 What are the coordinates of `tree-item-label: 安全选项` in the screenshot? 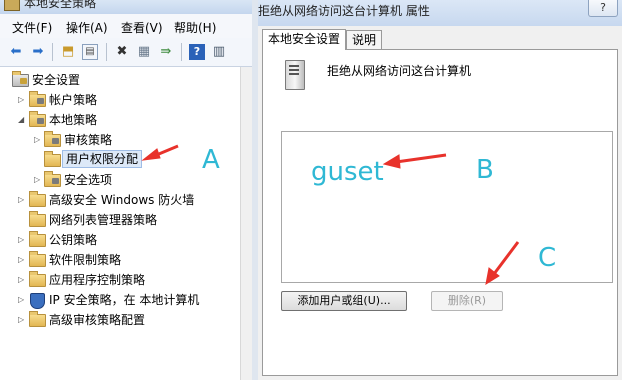 It's located at (88, 180).